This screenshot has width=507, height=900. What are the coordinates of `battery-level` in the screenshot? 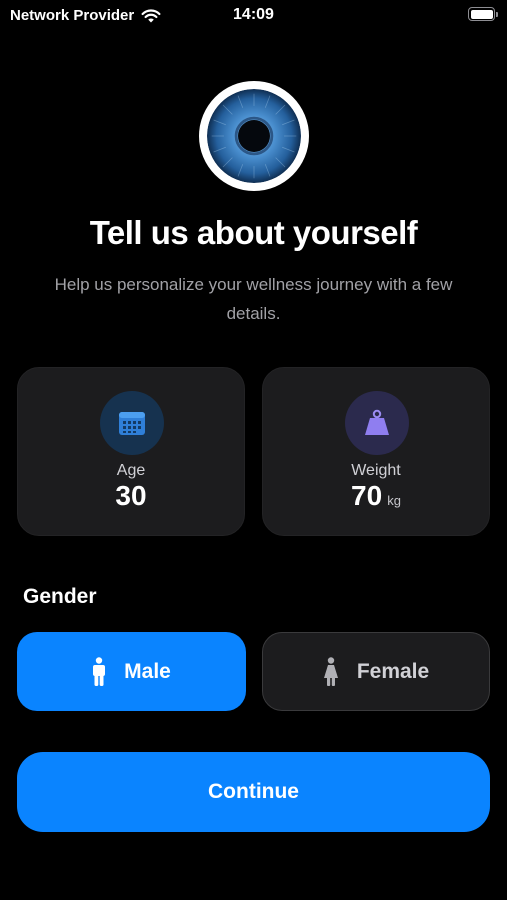 It's located at (481, 14).